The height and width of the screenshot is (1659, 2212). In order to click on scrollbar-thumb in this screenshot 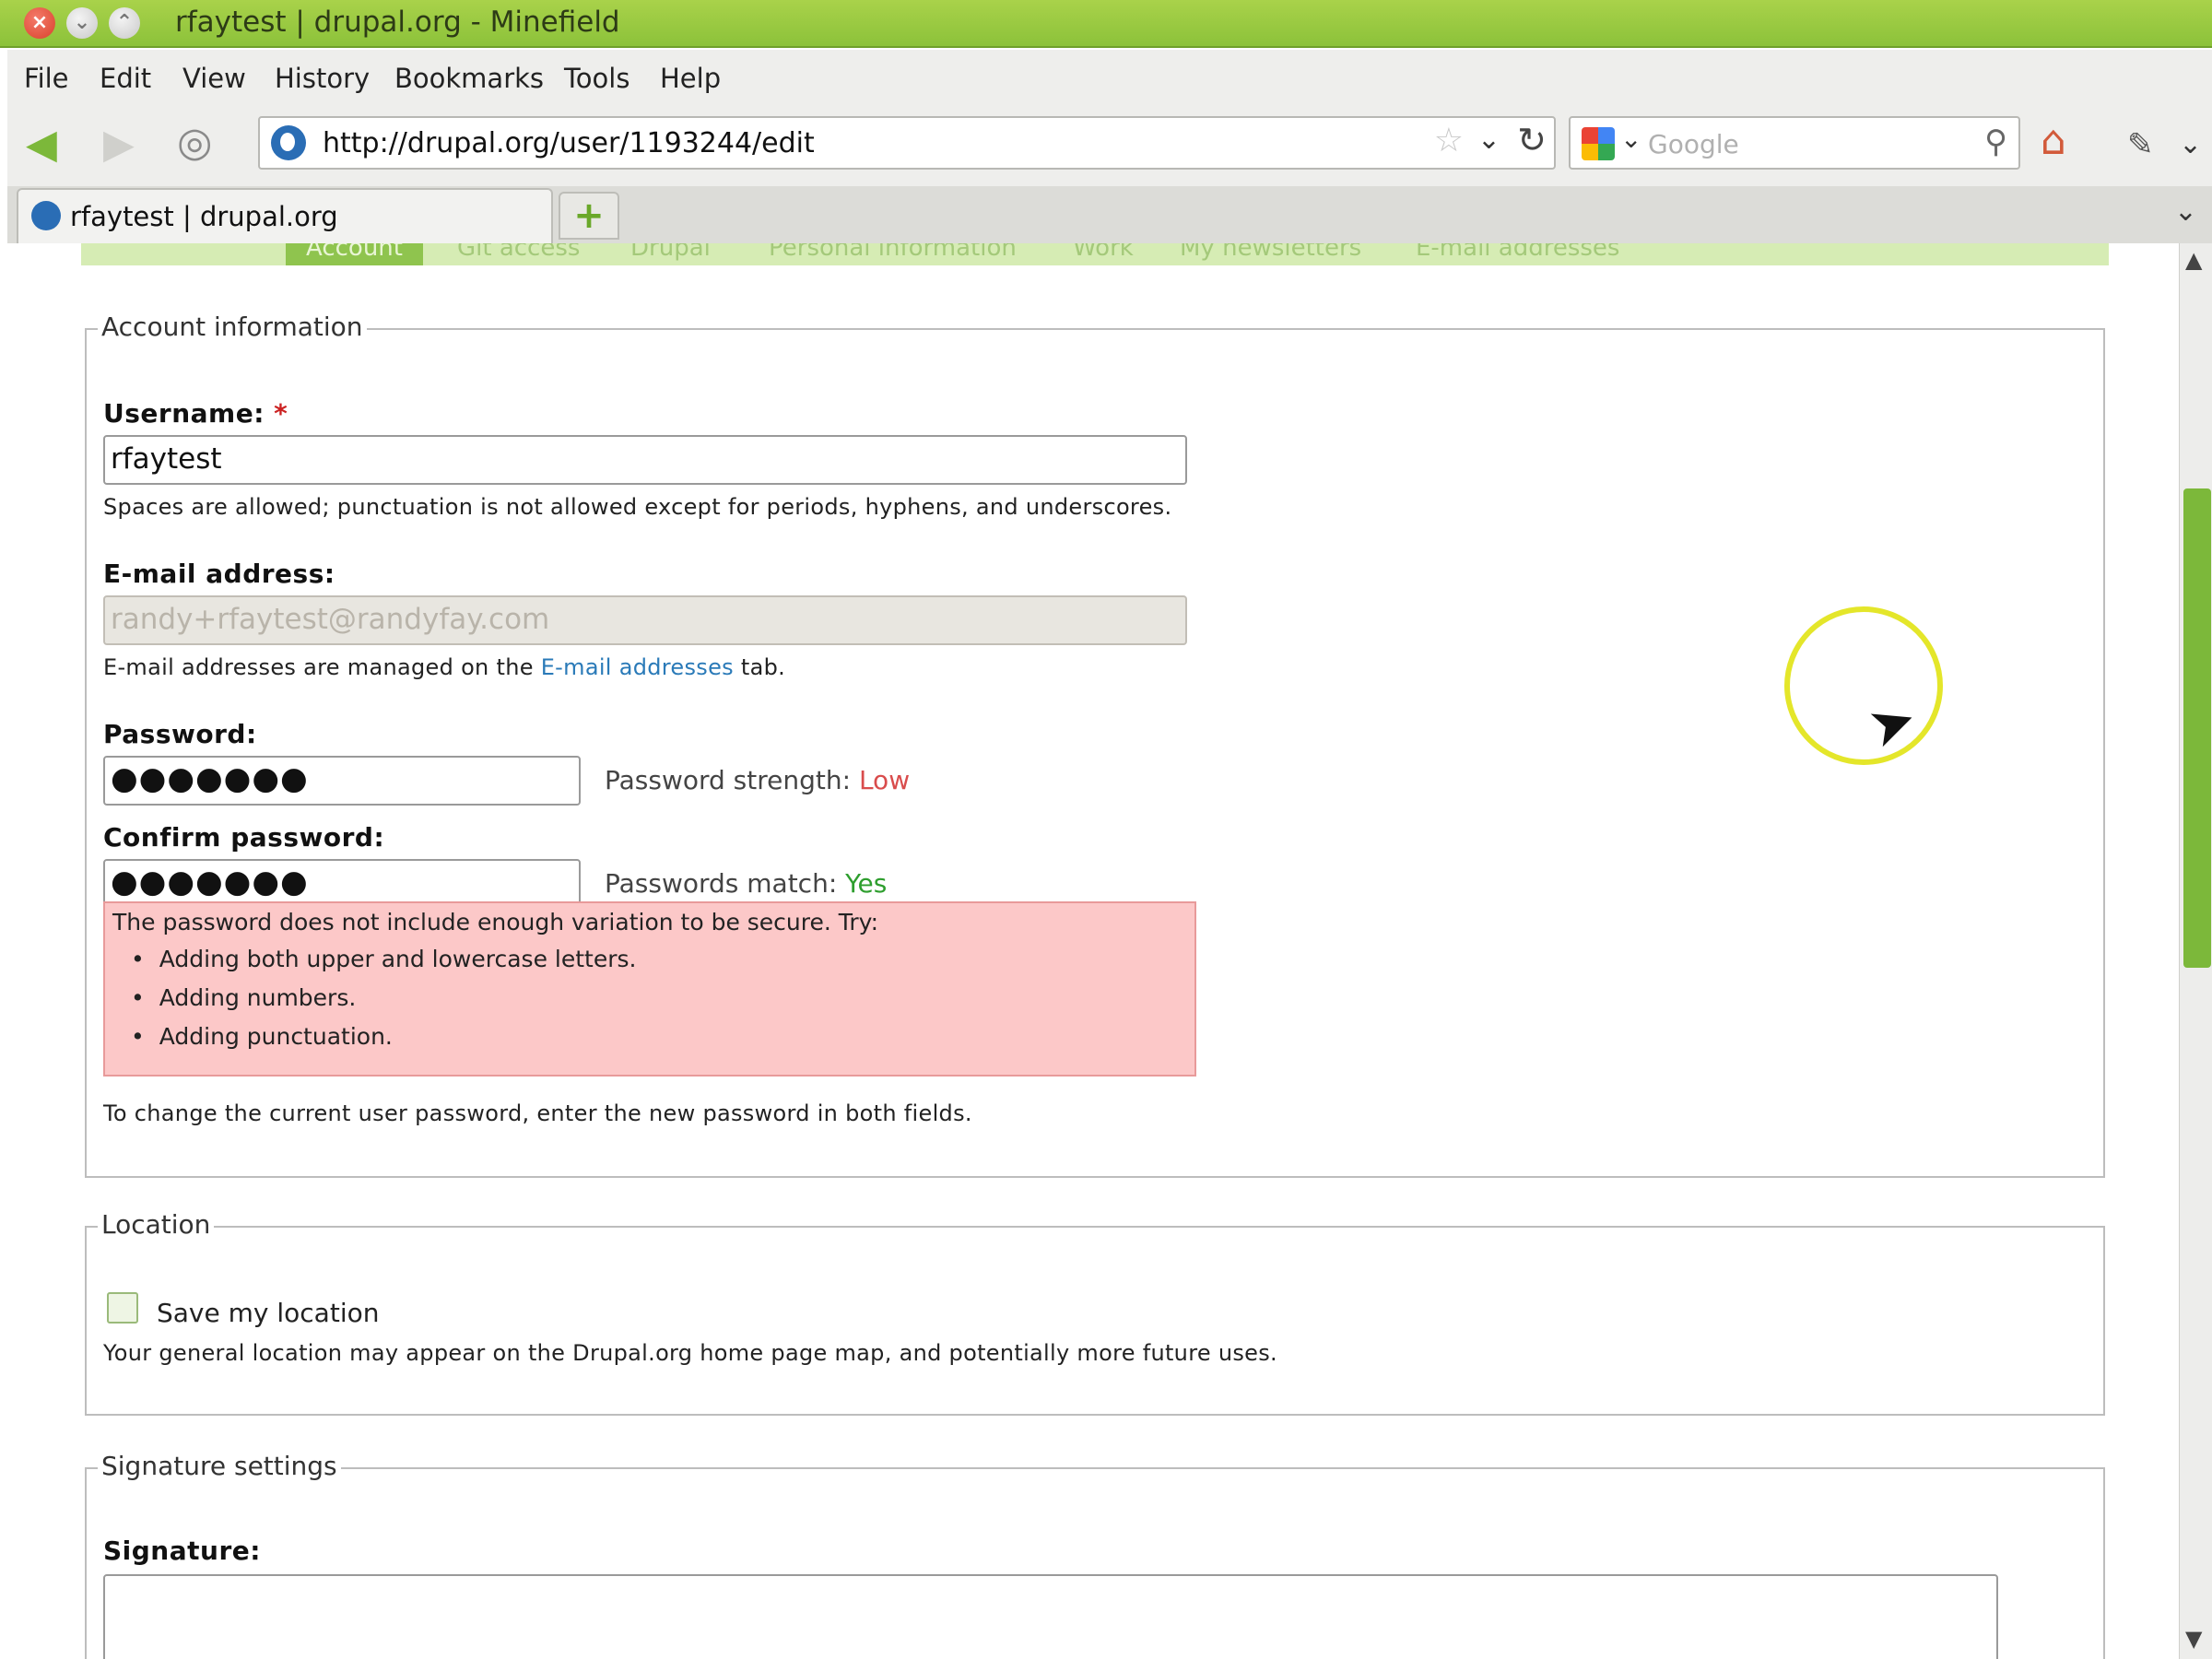, I will do `click(2197, 728)`.